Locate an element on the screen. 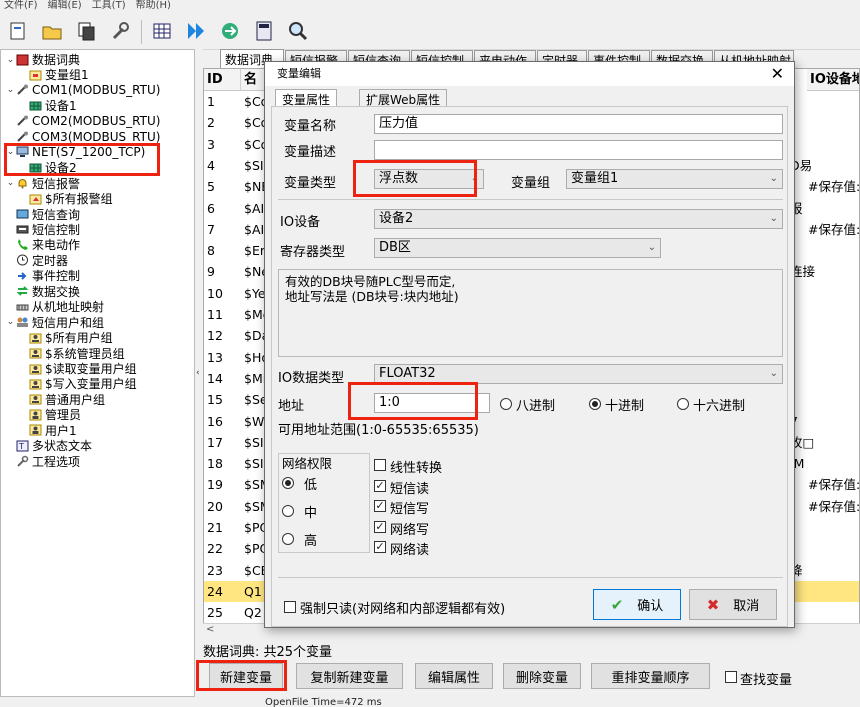 The height and width of the screenshot is (707, 860). find-variable-checkbox is located at coordinates (731, 677).